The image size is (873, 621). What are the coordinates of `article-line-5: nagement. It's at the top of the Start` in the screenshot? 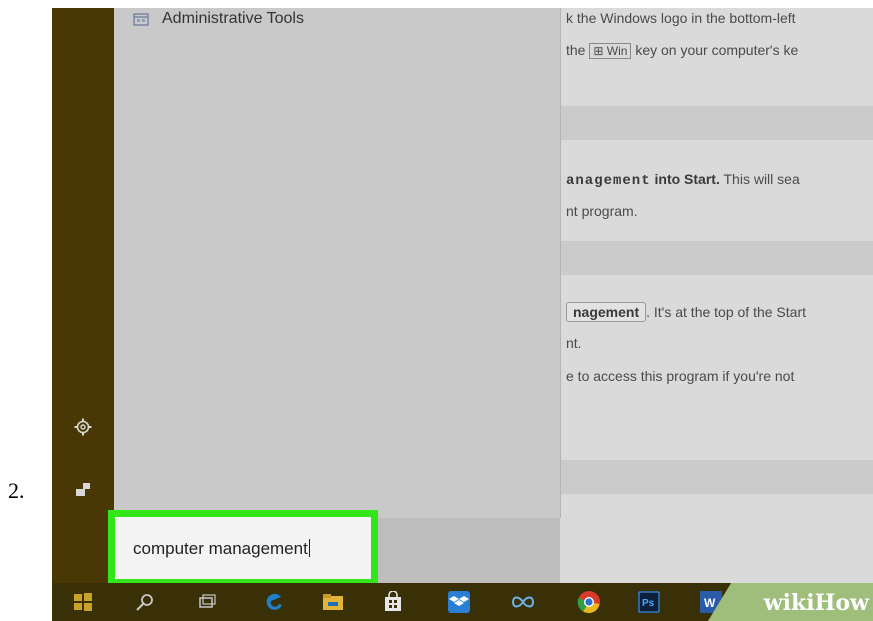 It's located at (686, 312).